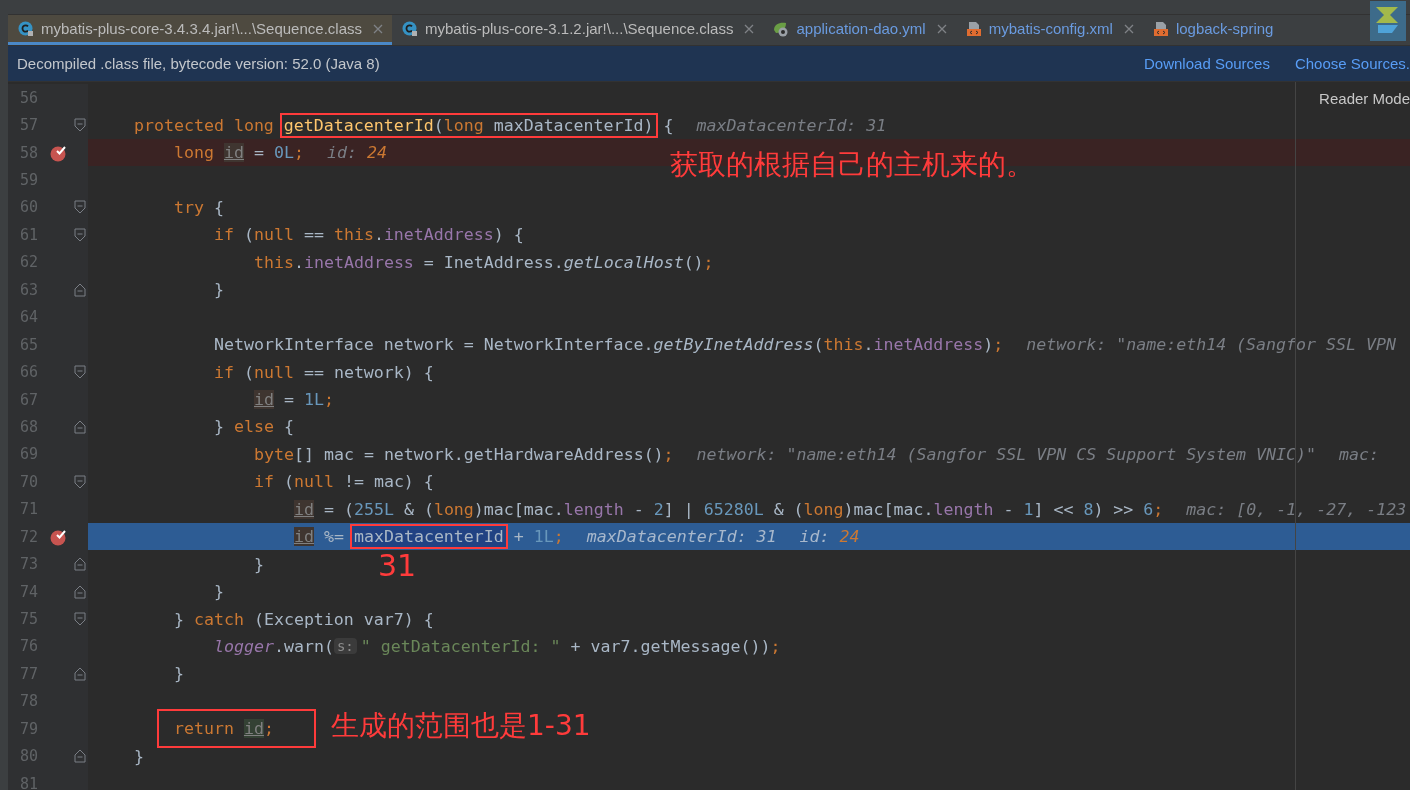 The height and width of the screenshot is (790, 1410). Describe the element at coordinates (1364, 98) in the screenshot. I see `reader-mode-link: Reader Mode` at that location.